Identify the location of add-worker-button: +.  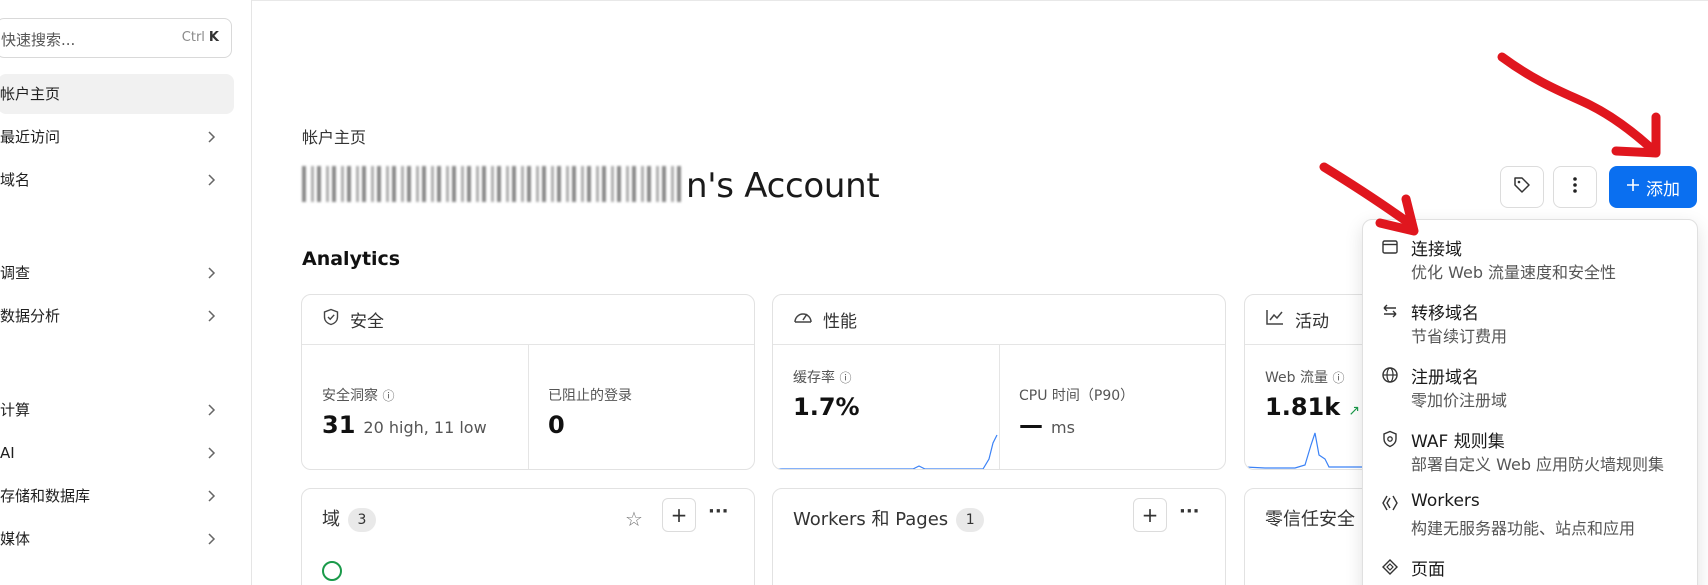
(1150, 515).